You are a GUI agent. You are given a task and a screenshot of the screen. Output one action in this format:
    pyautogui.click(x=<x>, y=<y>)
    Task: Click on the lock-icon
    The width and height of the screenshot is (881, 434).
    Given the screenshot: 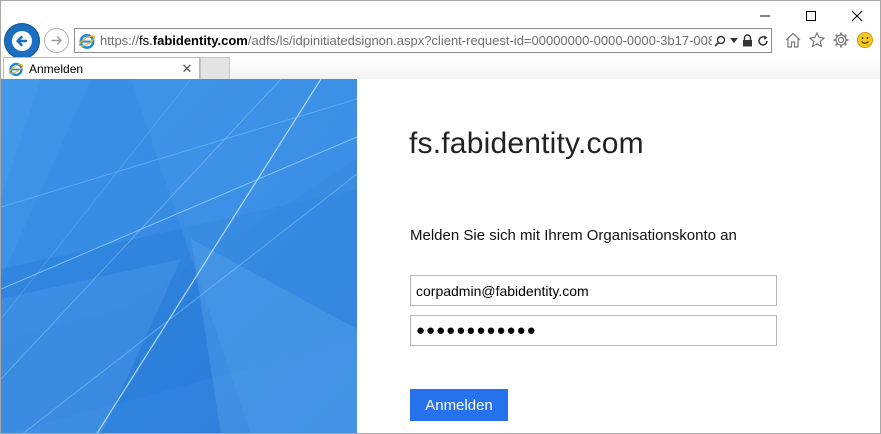 What is the action you would take?
    pyautogui.click(x=747, y=40)
    